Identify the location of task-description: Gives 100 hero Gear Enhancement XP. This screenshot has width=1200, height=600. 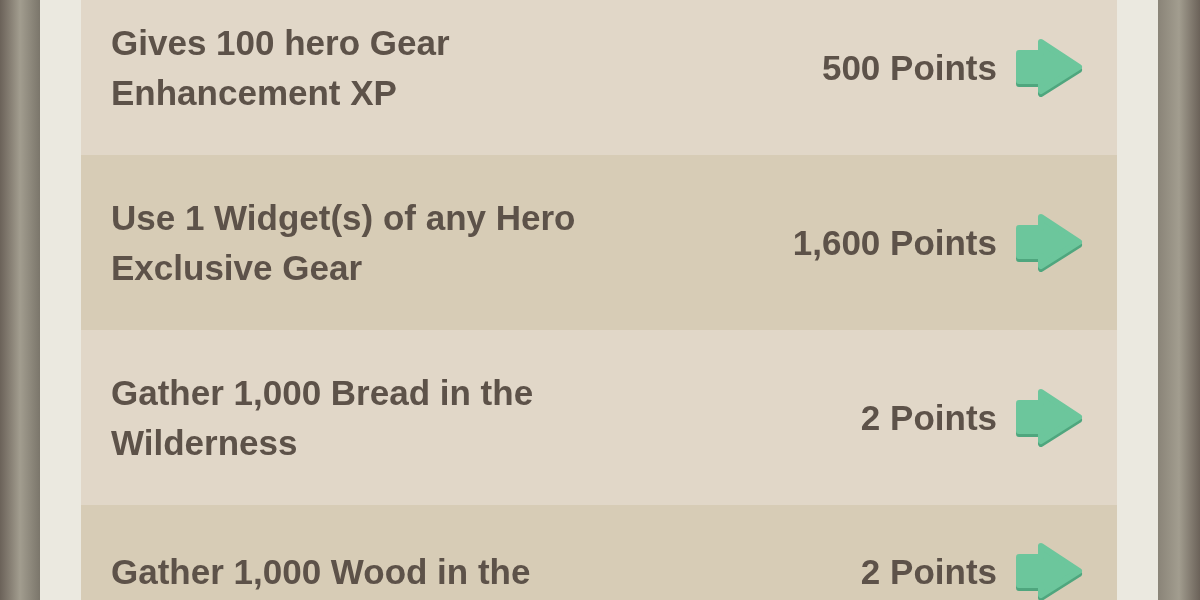
(281, 68).